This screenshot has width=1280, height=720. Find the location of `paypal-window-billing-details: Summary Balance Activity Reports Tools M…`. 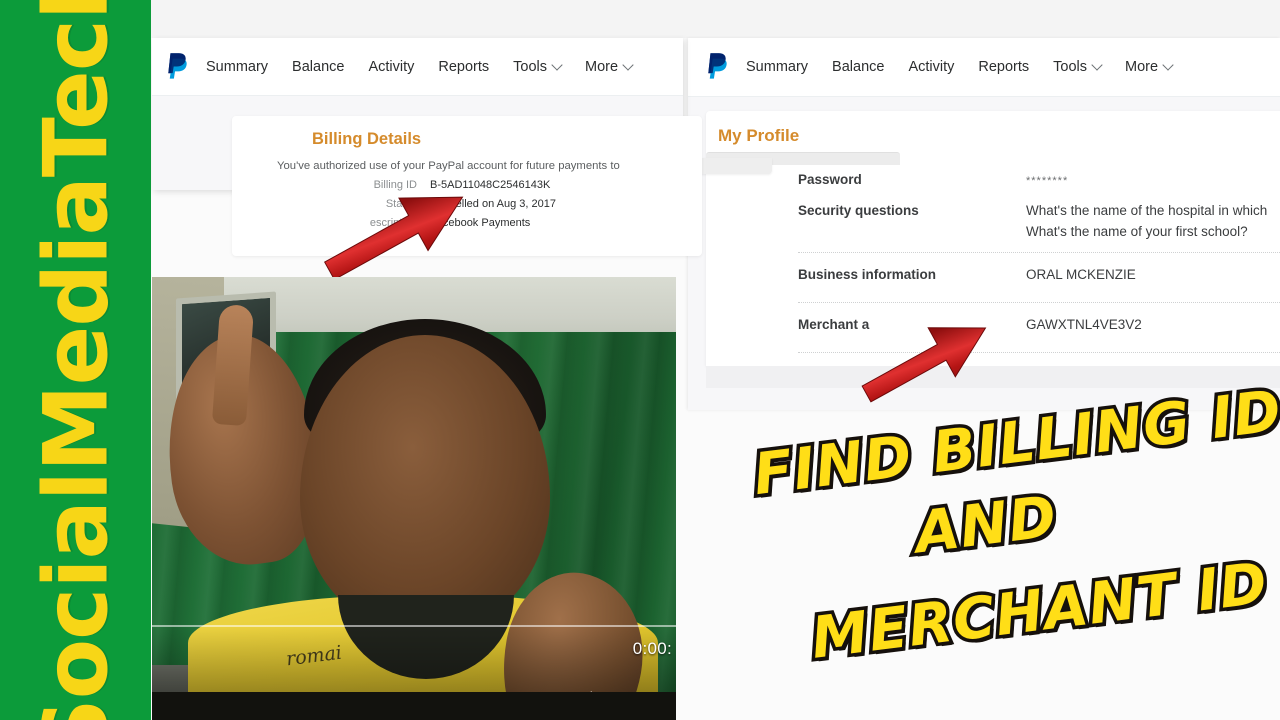

paypal-window-billing-details: Summary Balance Activity Reports Tools M… is located at coordinates (427, 147).